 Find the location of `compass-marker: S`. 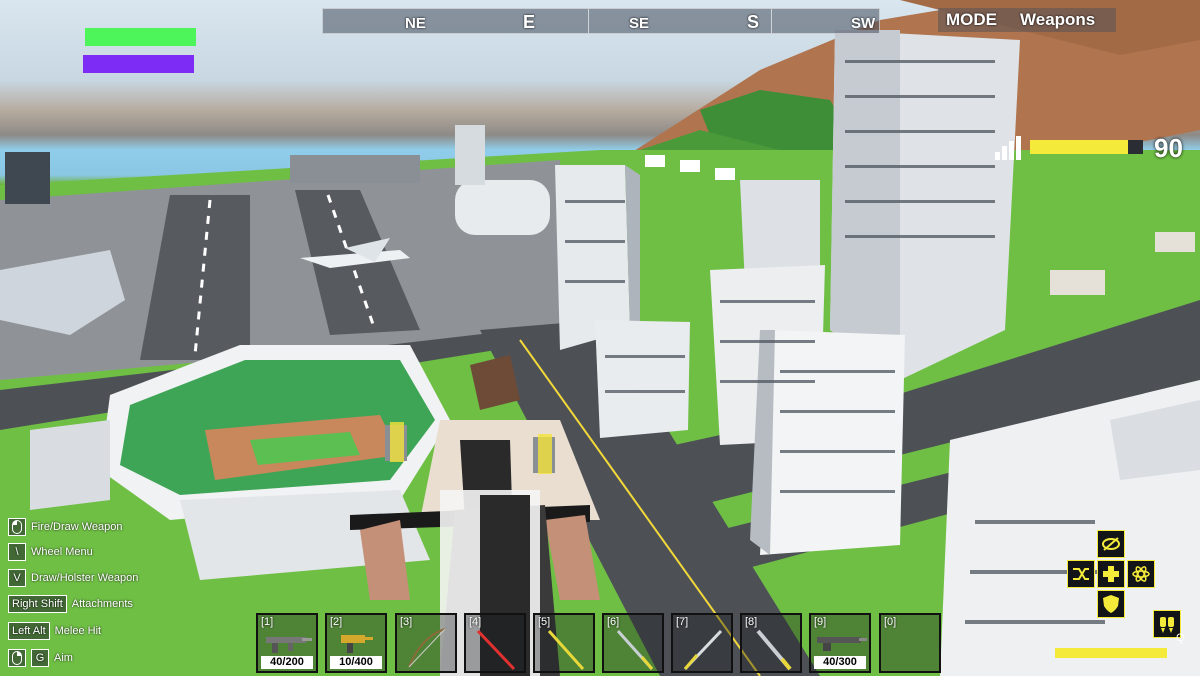

compass-marker: S is located at coordinates (753, 22).